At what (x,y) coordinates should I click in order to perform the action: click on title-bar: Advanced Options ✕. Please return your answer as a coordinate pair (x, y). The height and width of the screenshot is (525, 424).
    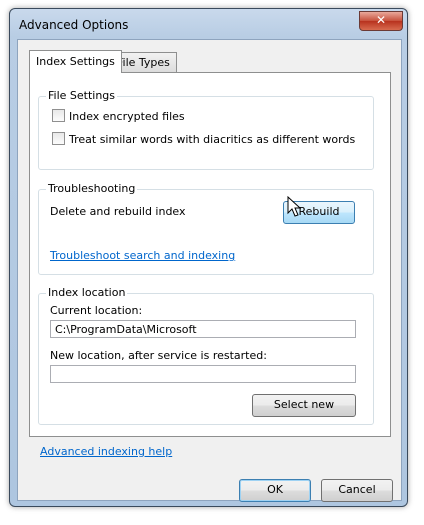
    Looking at the image, I should click on (208, 24).